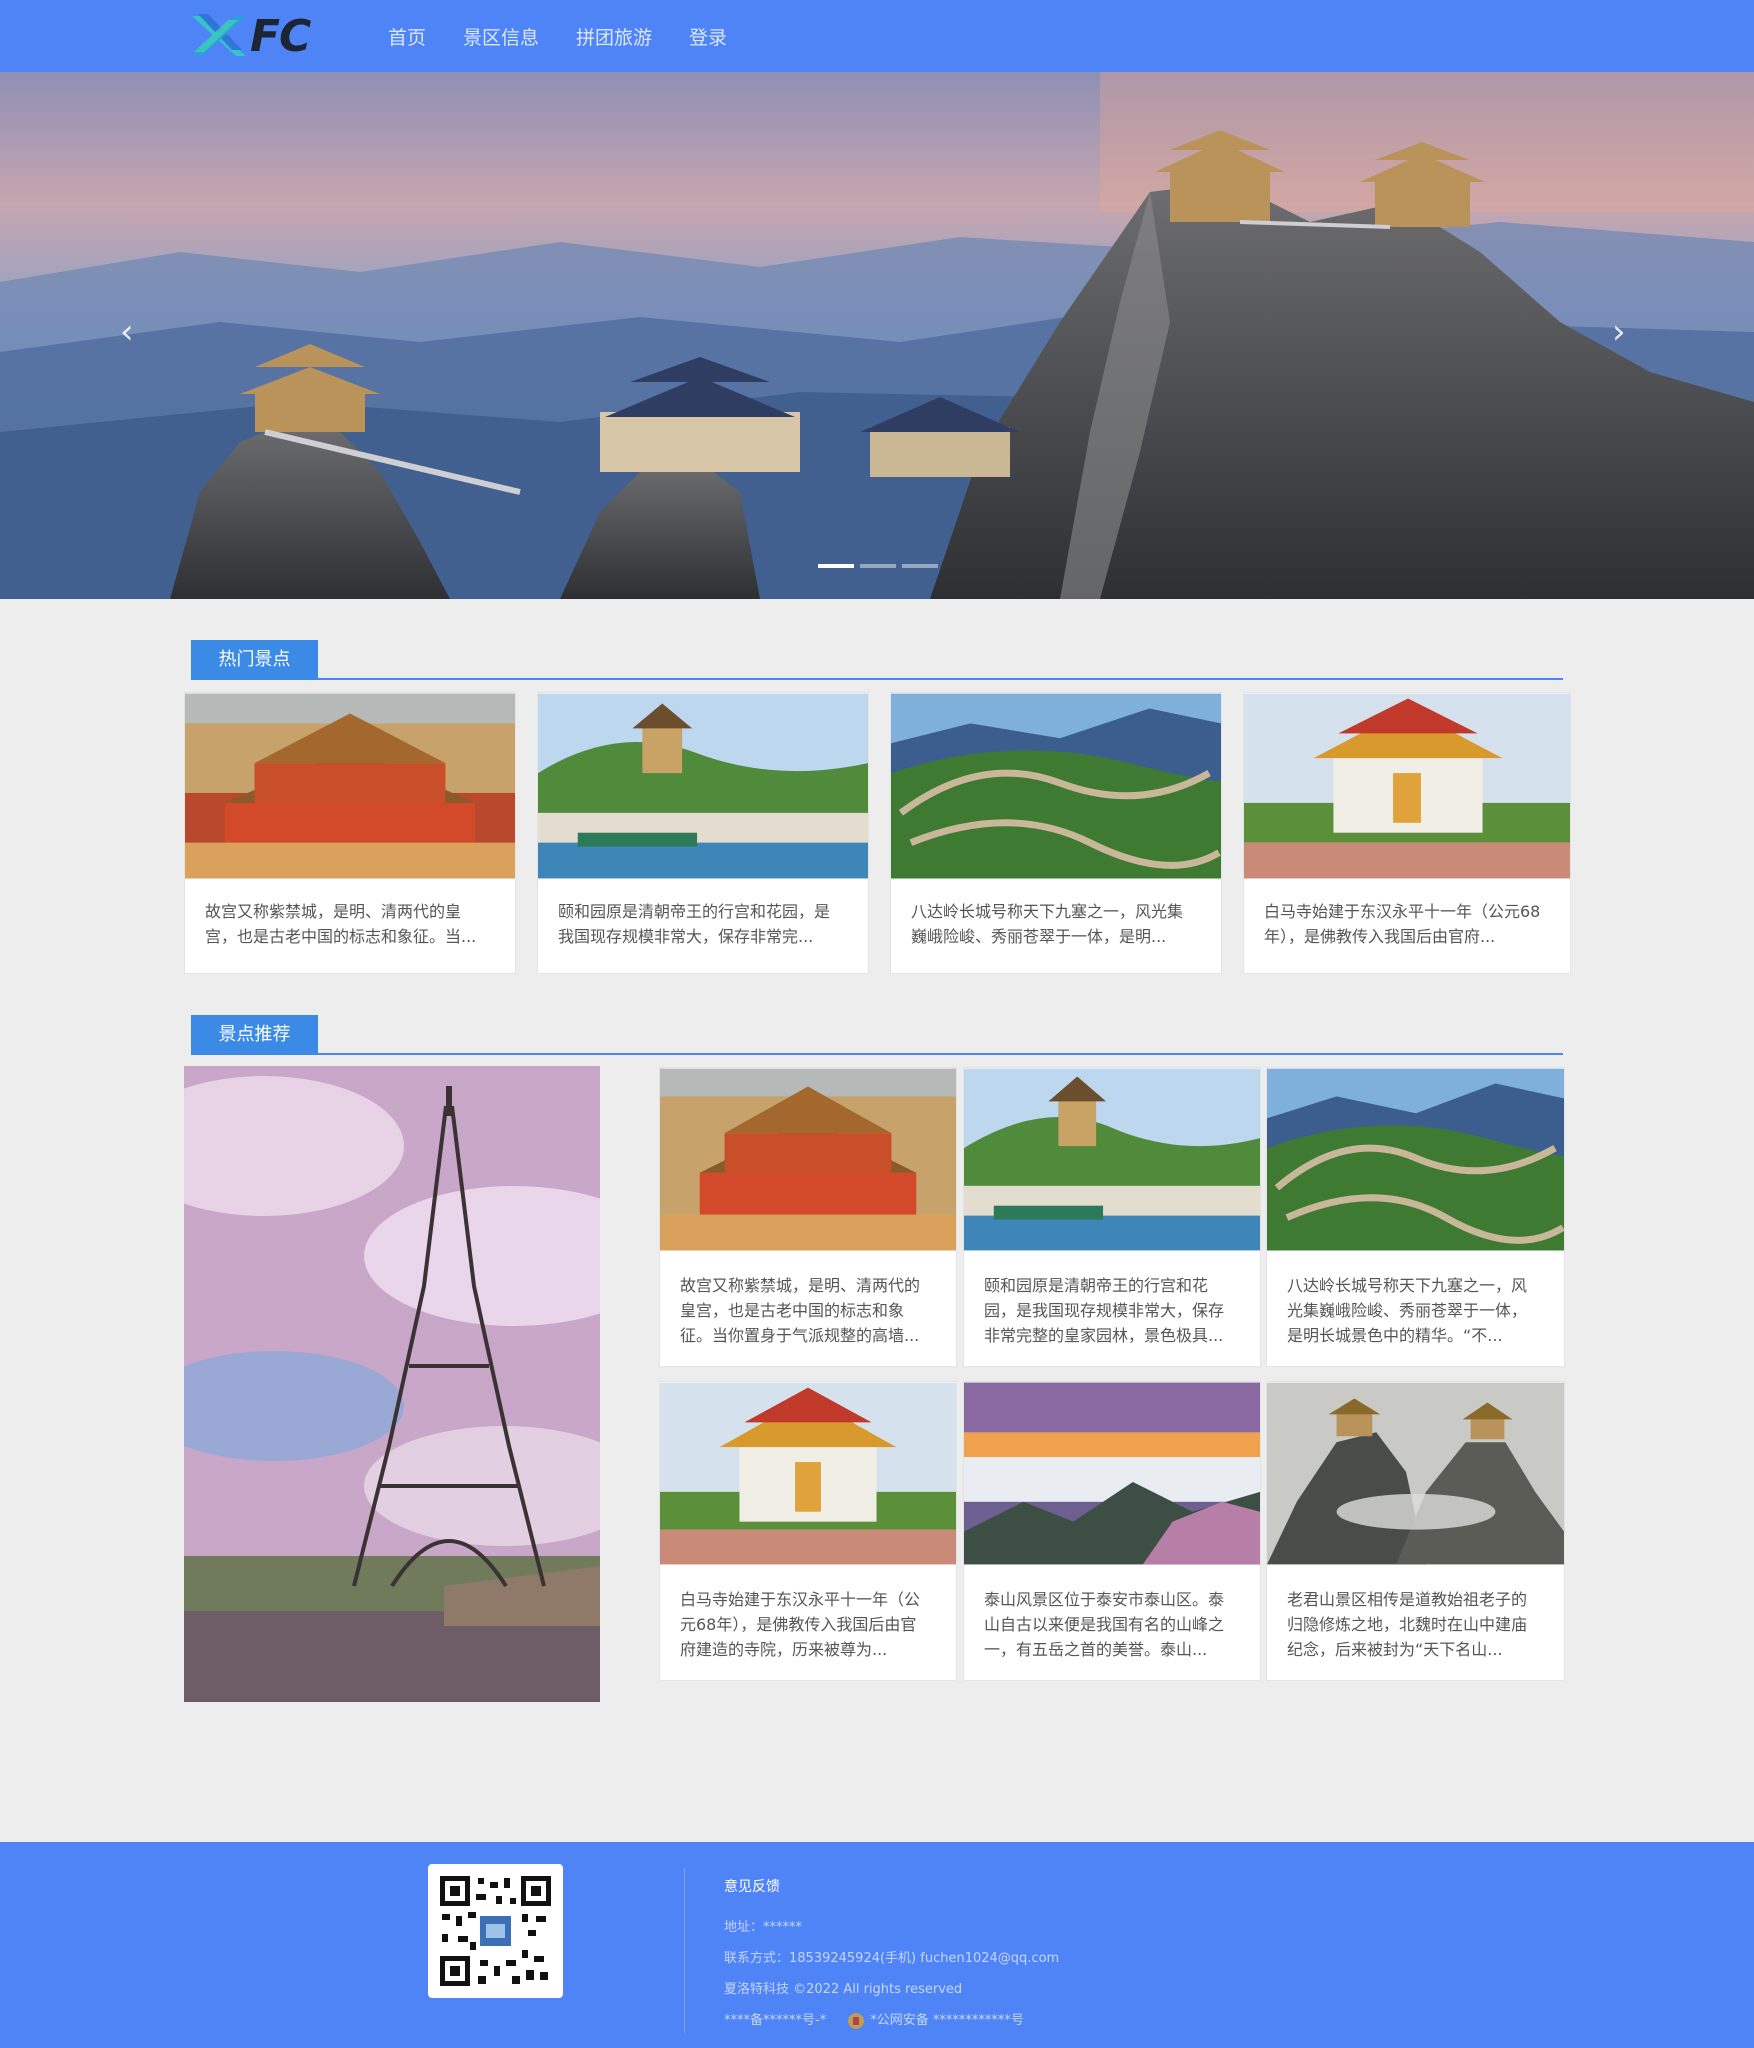  I want to click on logo-x-icon, so click(219, 36).